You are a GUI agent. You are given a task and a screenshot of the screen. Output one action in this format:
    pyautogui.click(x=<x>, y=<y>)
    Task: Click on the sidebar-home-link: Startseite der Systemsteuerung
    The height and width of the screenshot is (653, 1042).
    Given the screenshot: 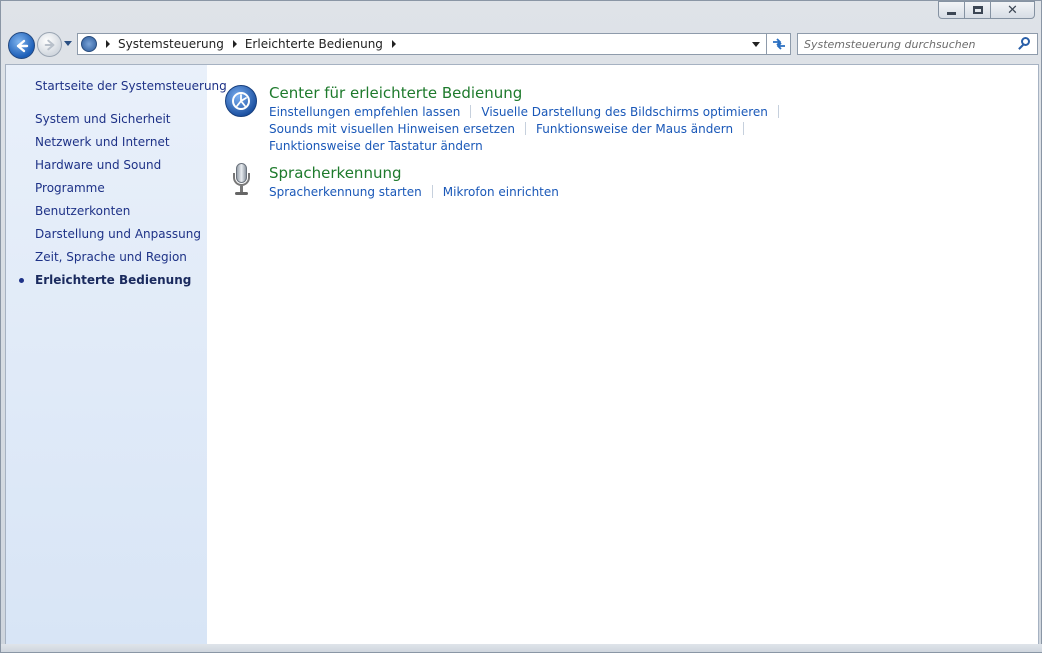 What is the action you would take?
    pyautogui.click(x=131, y=86)
    